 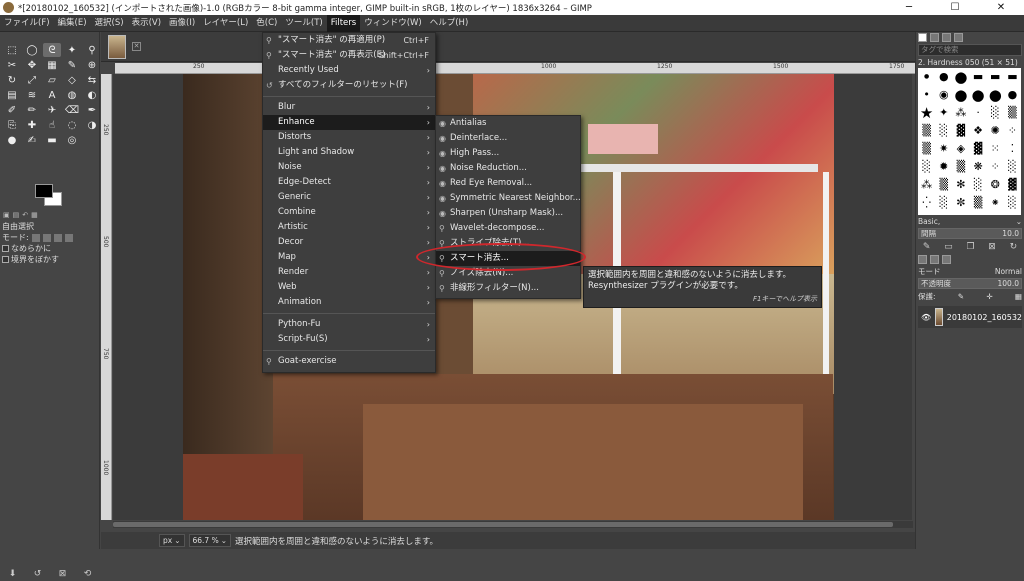 I want to click on horizontal-scrollbar, so click(x=513, y=524).